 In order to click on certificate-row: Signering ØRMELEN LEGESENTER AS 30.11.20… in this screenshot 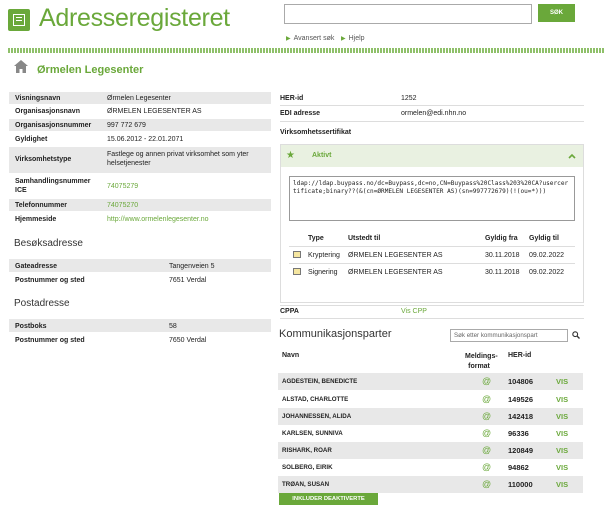, I will do `click(432, 271)`.